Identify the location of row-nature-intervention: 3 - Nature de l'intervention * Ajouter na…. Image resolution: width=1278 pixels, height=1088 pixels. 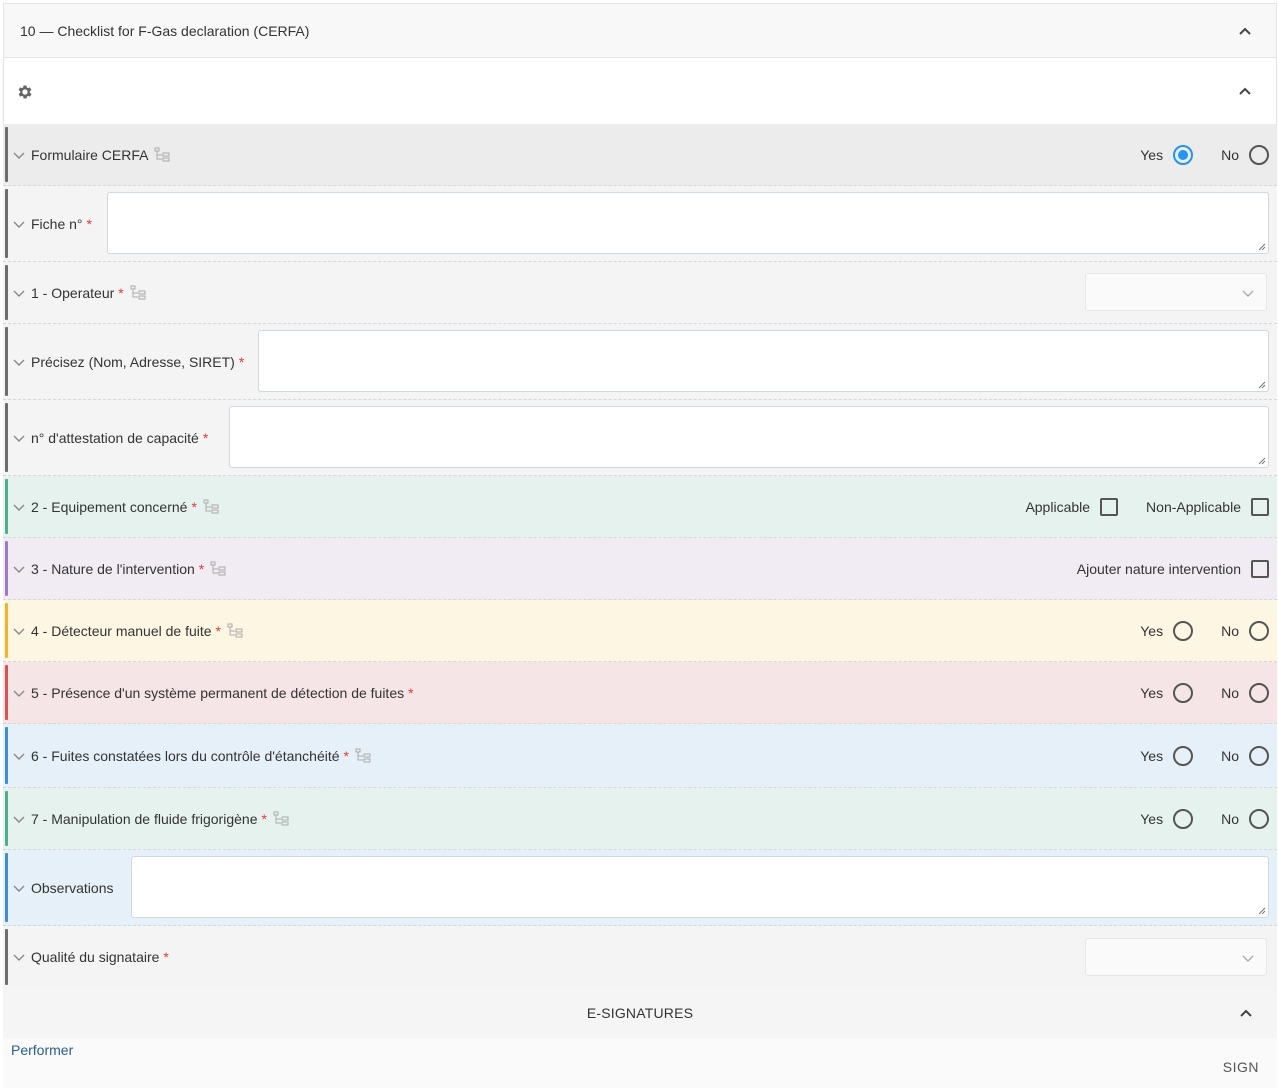
(640, 569).